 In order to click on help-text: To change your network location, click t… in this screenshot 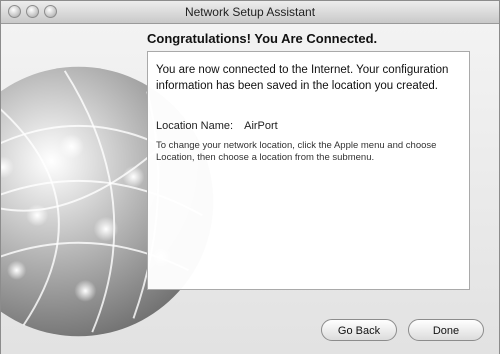, I will do `click(296, 151)`.